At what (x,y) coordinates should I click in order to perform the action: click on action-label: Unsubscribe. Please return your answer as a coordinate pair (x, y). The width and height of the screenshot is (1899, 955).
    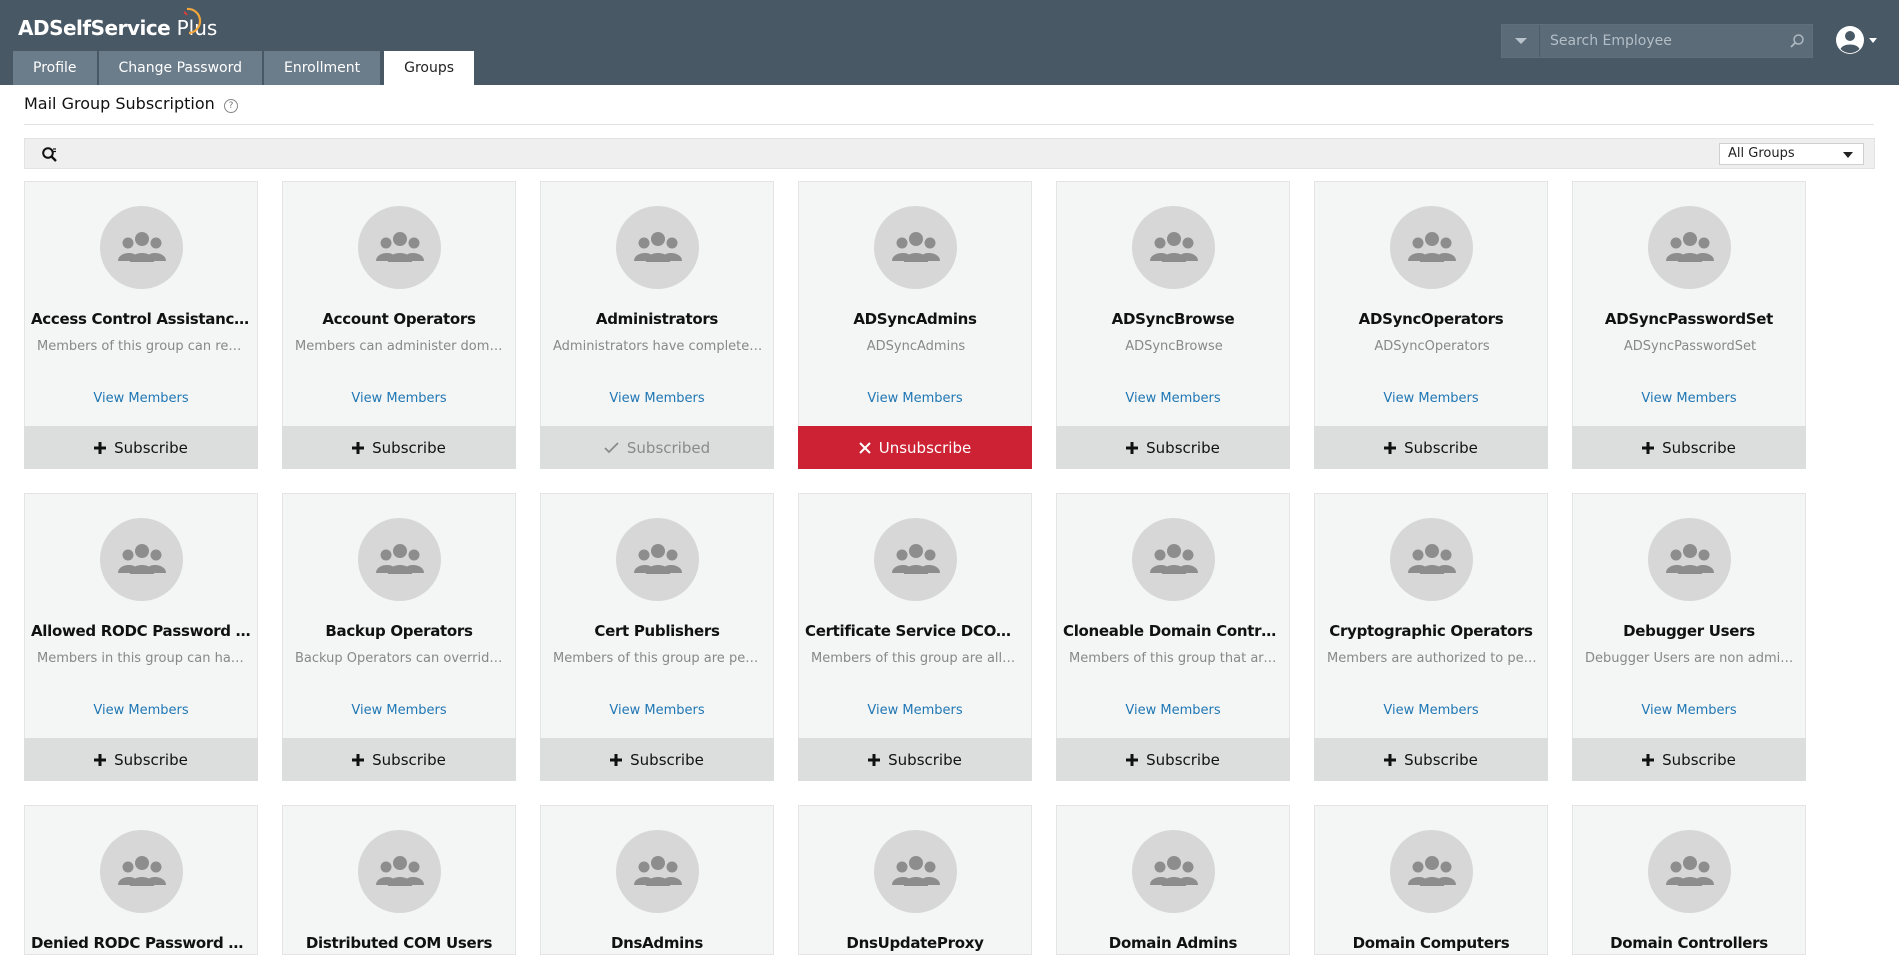
    Looking at the image, I should click on (925, 447).